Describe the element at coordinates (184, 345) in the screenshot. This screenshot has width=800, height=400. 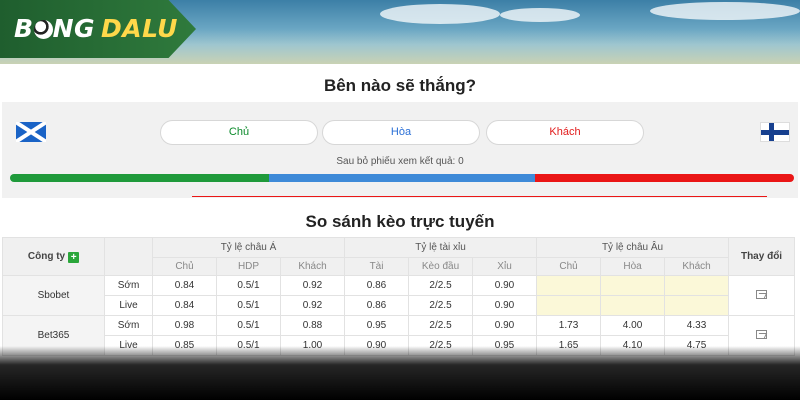
I see `odds-value: 0.85` at that location.